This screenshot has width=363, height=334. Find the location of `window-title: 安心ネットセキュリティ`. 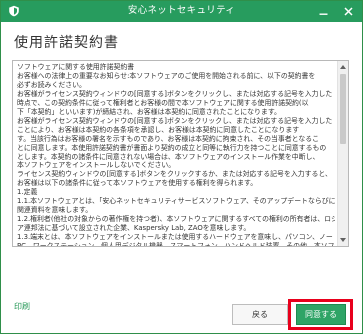

window-title: 安心ネットセキュリティ is located at coordinates (181, 10).